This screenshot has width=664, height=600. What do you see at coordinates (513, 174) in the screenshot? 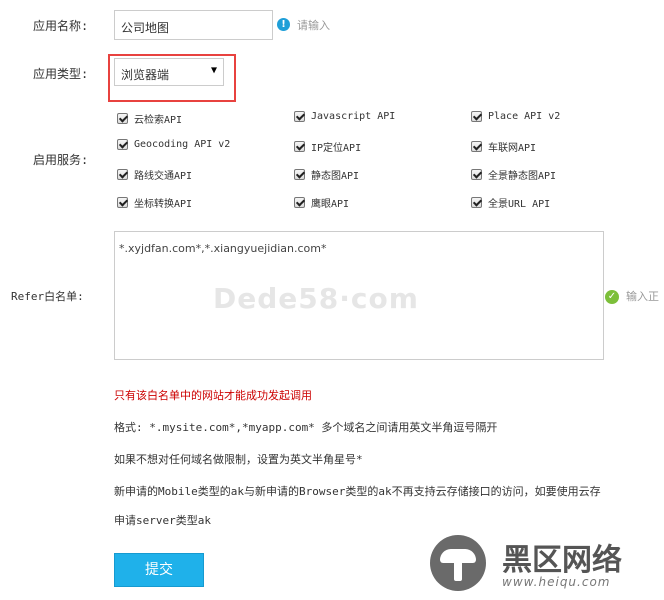
I see `service-item: 全景静态图API` at bounding box center [513, 174].